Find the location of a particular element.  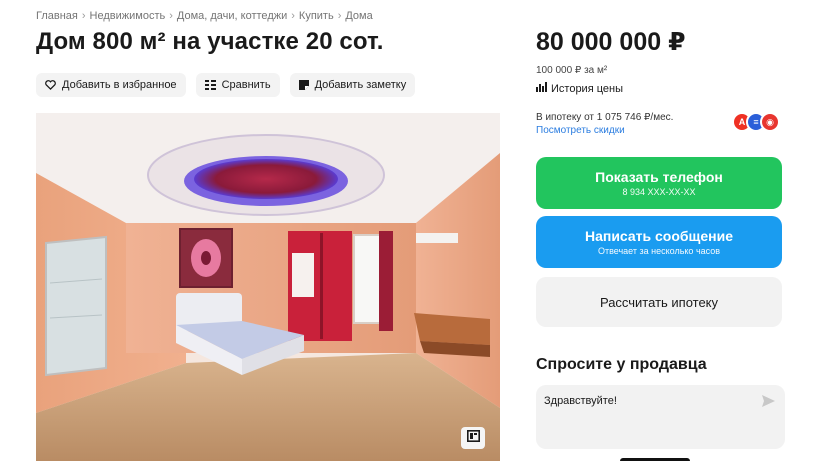

view-discounts-link: Посмотреть скидки is located at coordinates (580, 130).